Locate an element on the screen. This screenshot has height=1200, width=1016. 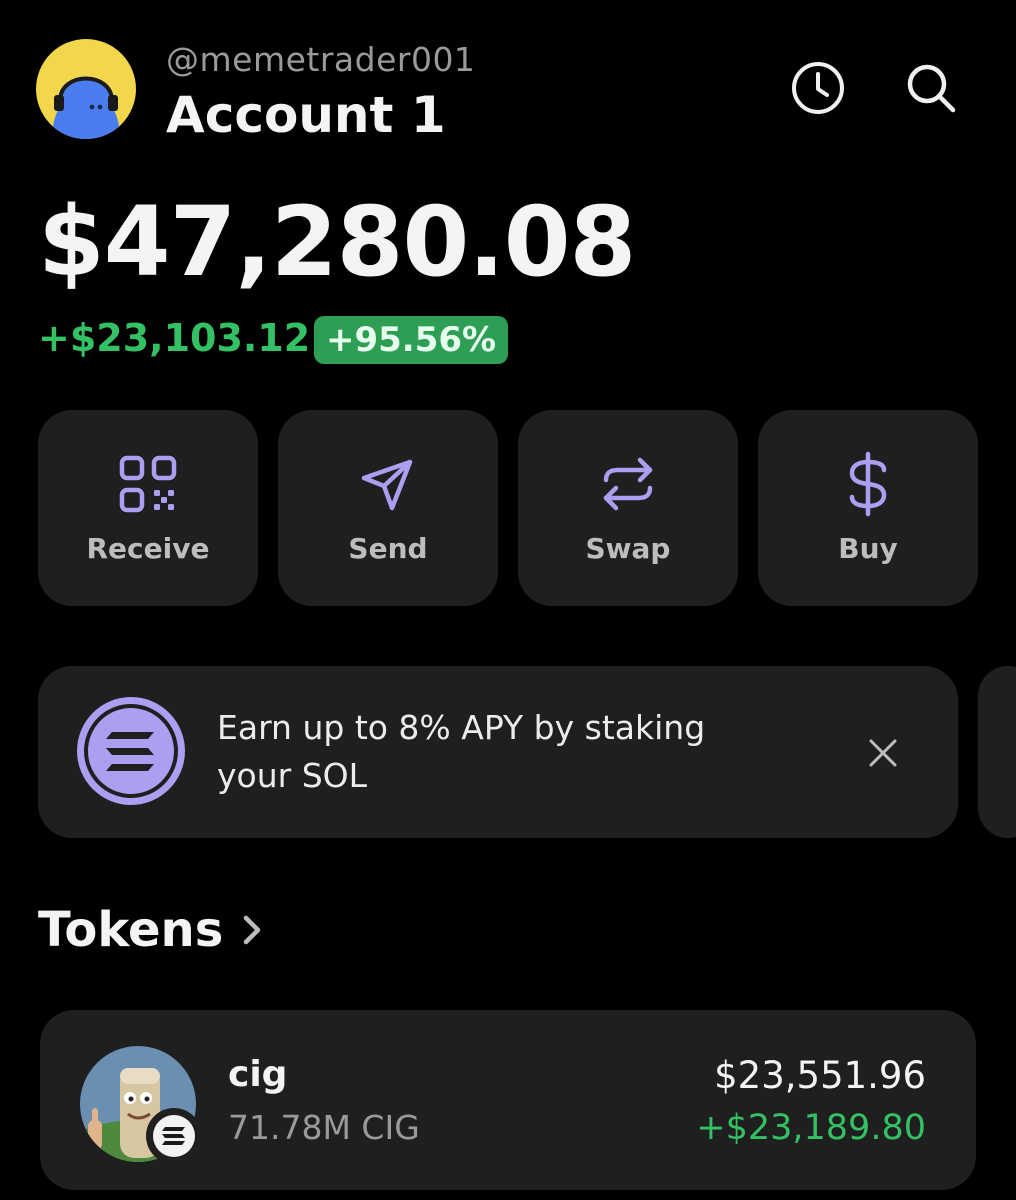
balance-change-amount: +$23,103.12 is located at coordinates (174, 338).